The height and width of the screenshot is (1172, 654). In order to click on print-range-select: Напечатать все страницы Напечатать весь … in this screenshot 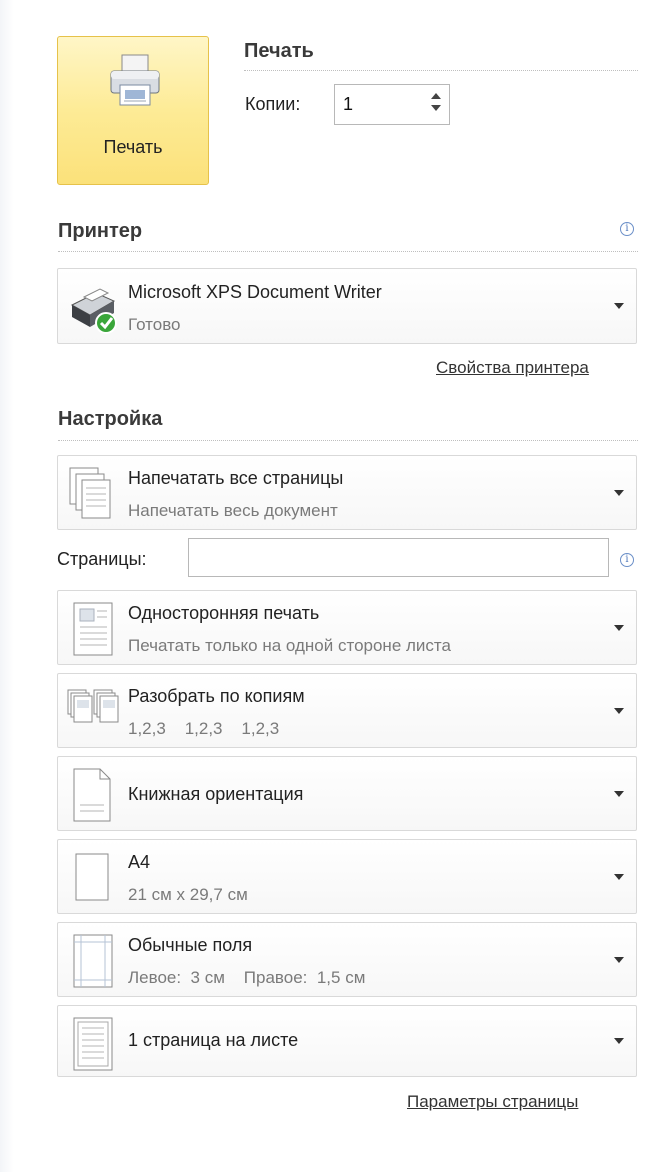, I will do `click(347, 492)`.